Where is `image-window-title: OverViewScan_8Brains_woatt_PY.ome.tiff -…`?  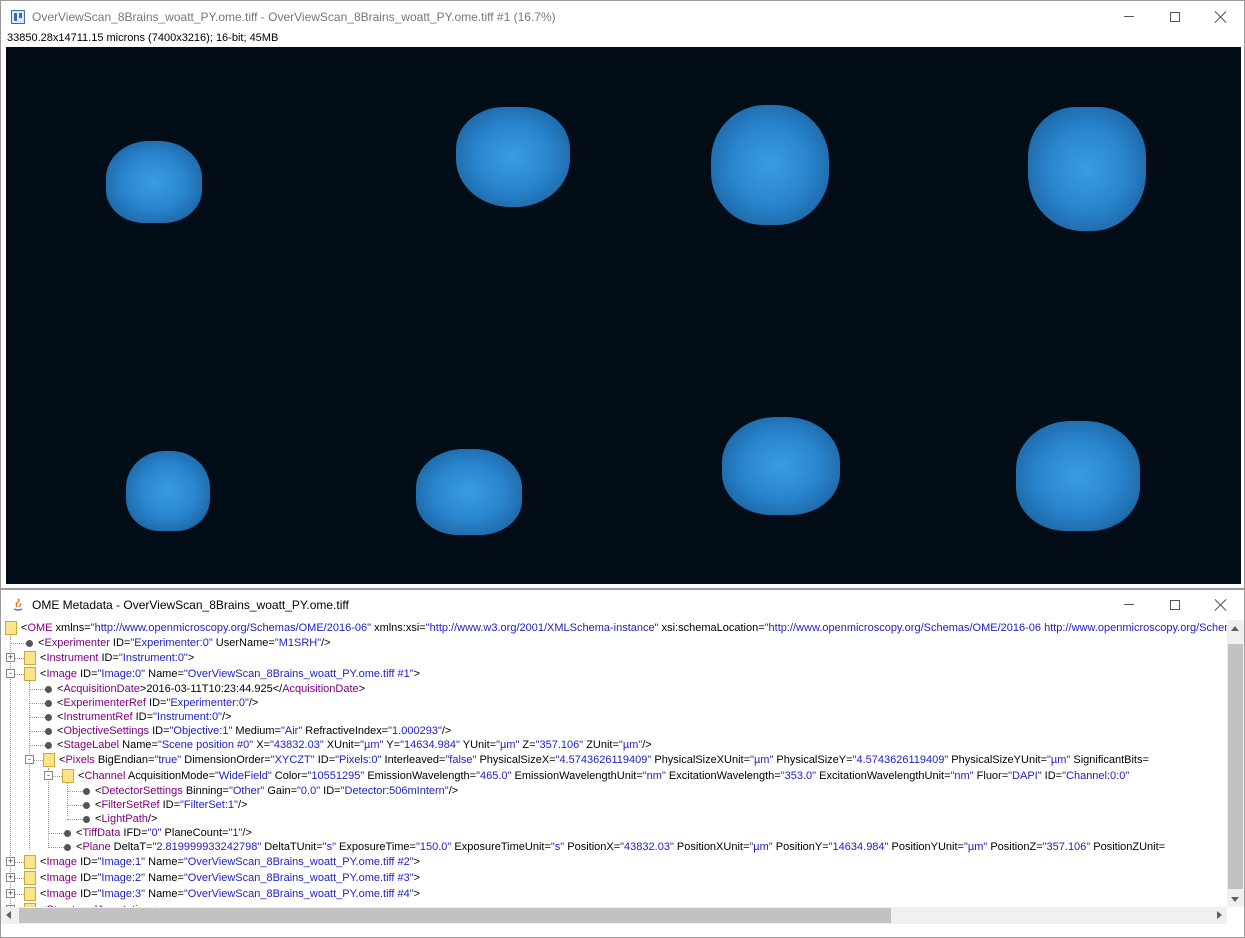
image-window-title: OverViewScan_8Brains_woatt_PY.ome.tiff -… is located at coordinates (294, 16).